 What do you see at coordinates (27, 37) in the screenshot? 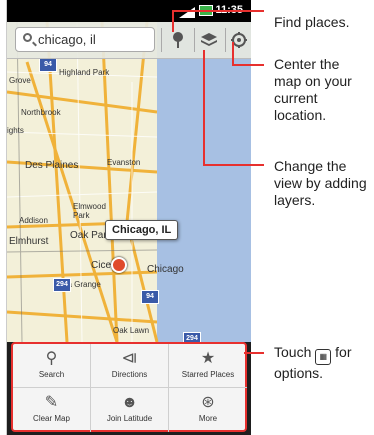
I see `search-icon` at bounding box center [27, 37].